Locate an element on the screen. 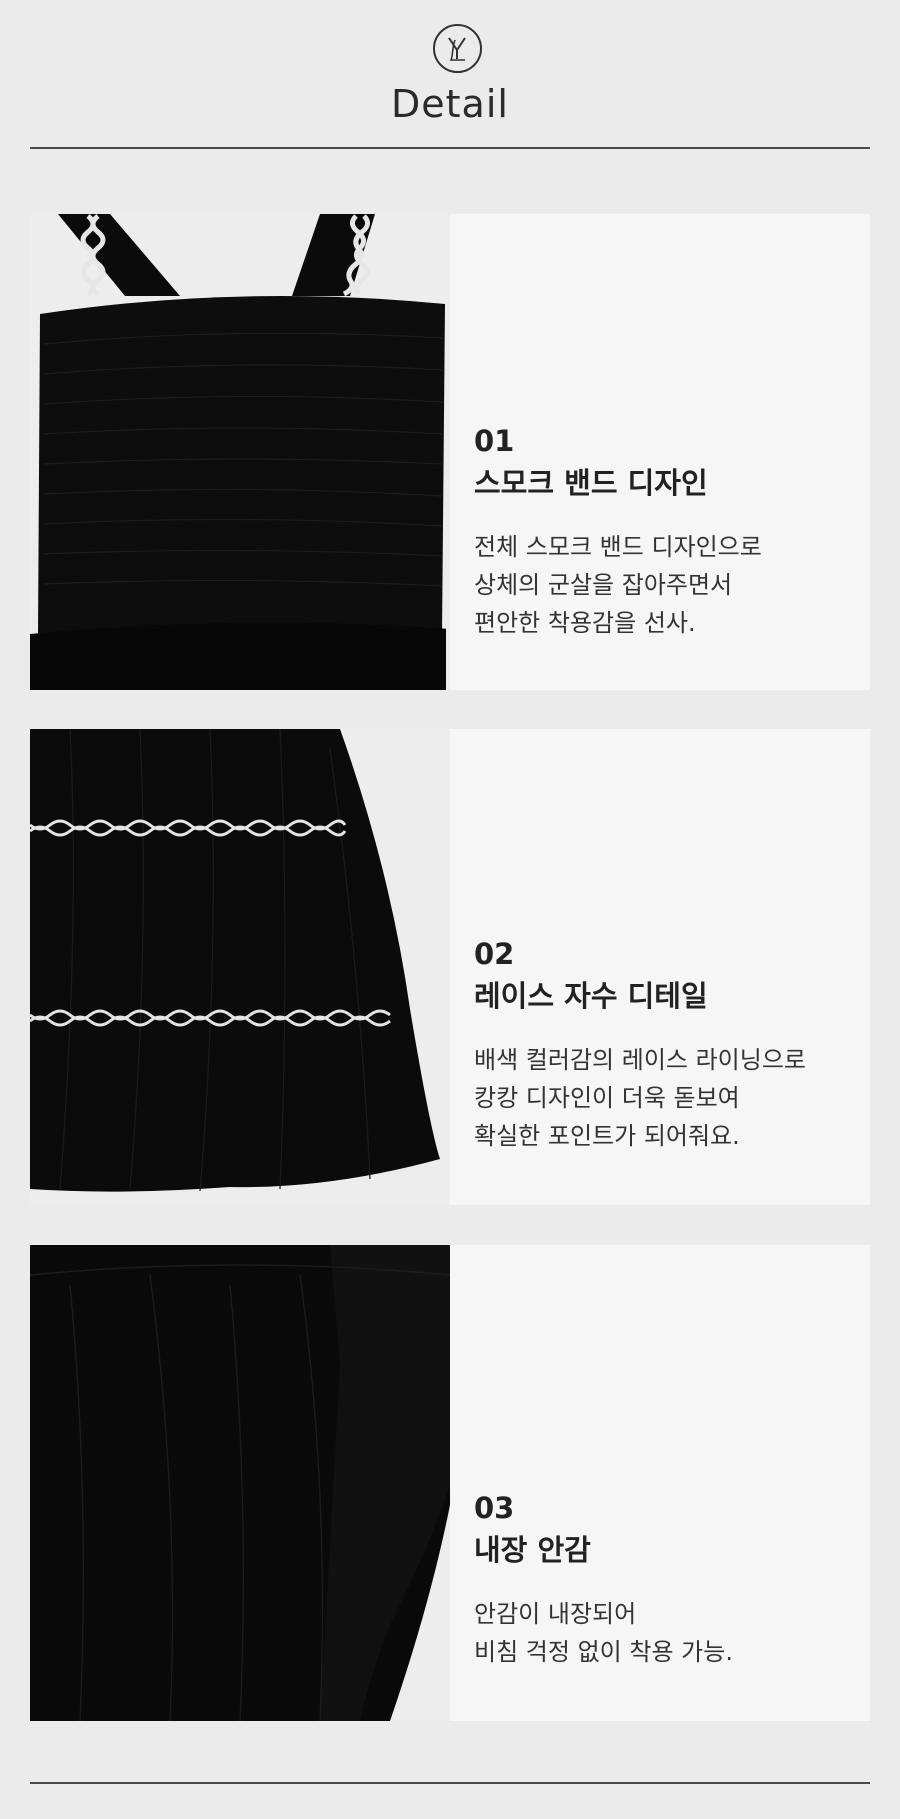 The height and width of the screenshot is (1819, 900). section-title: 내장 안감 is located at coordinates (532, 1550).